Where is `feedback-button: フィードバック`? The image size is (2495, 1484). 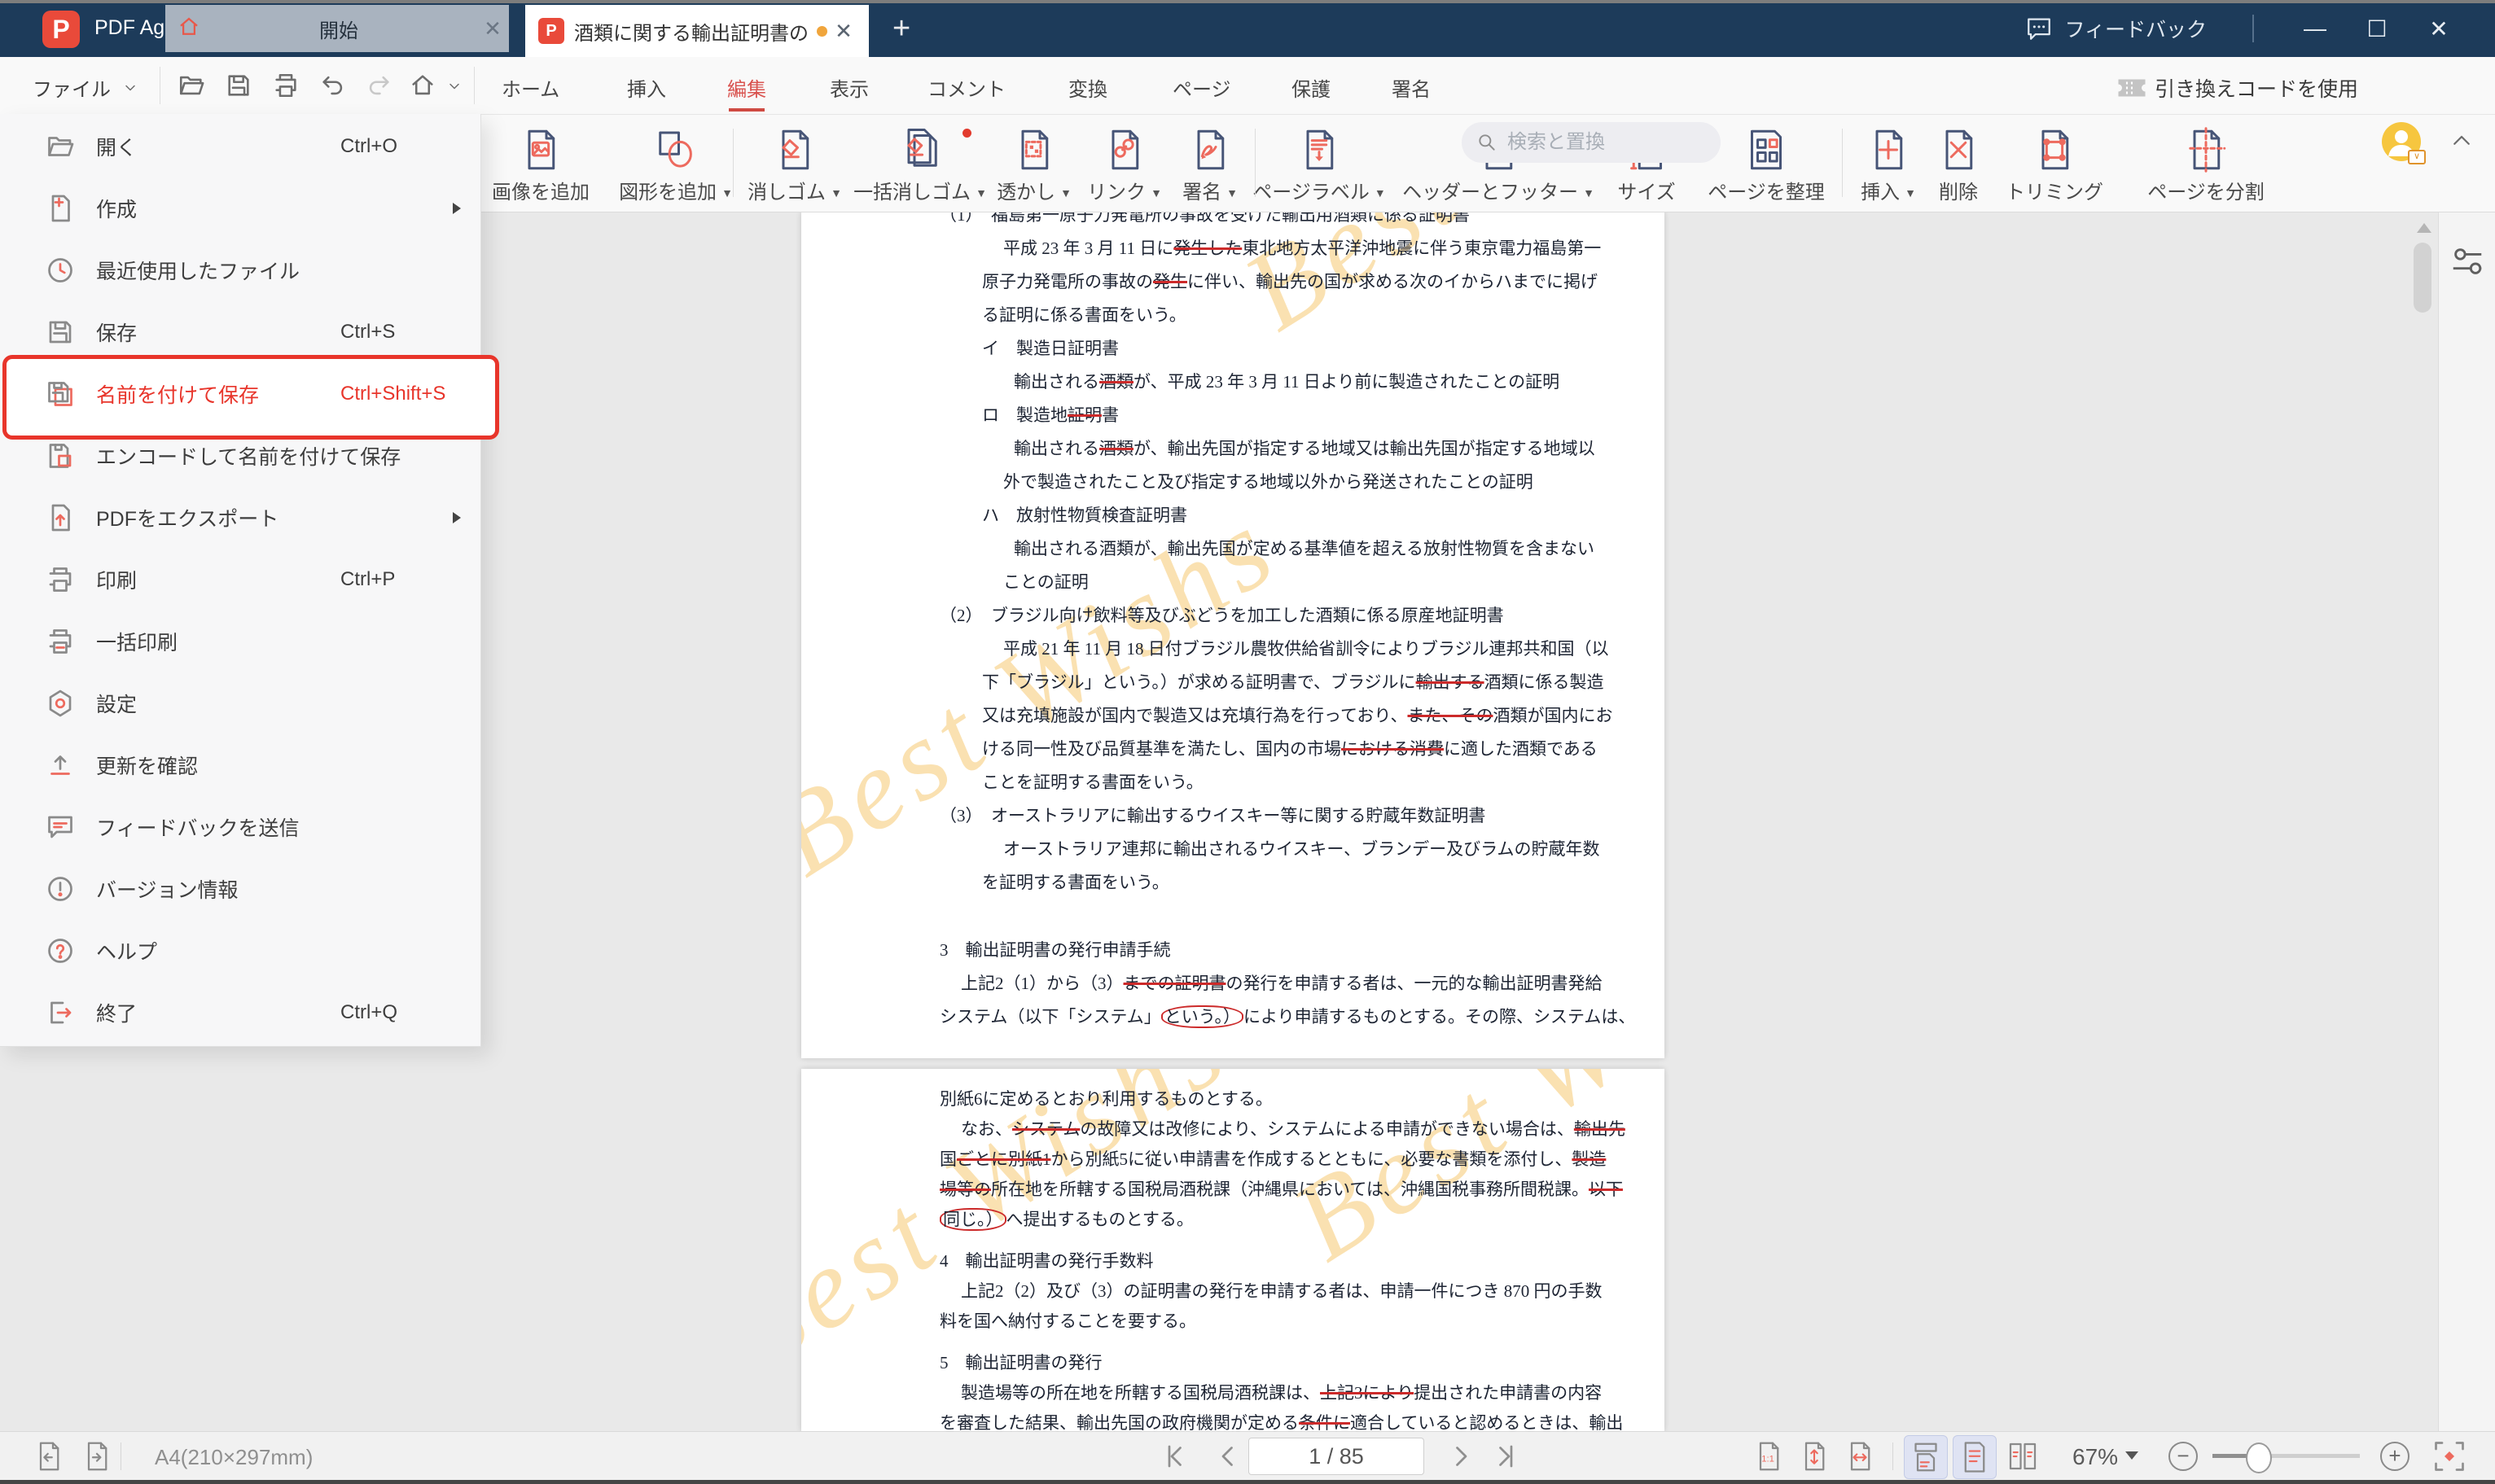 feedback-button: フィードバック is located at coordinates (2116, 28).